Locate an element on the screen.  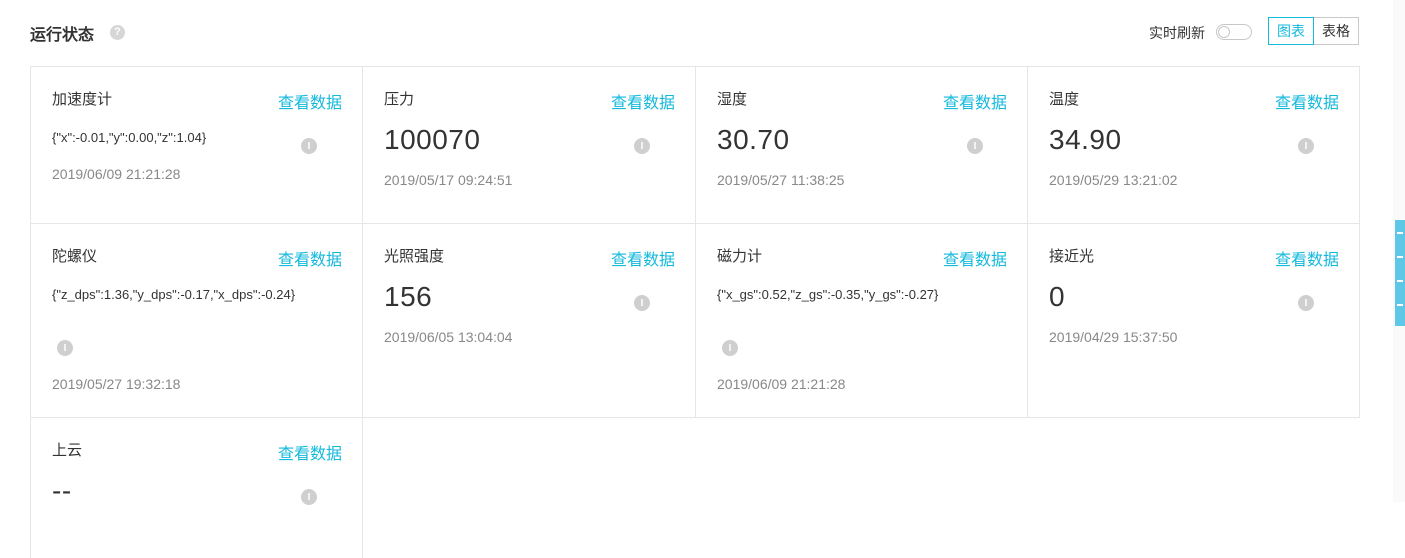
property-value: {"x_gs":0.52,"z_gs":-0.35,"y_gs":-0.27} is located at coordinates (828, 294).